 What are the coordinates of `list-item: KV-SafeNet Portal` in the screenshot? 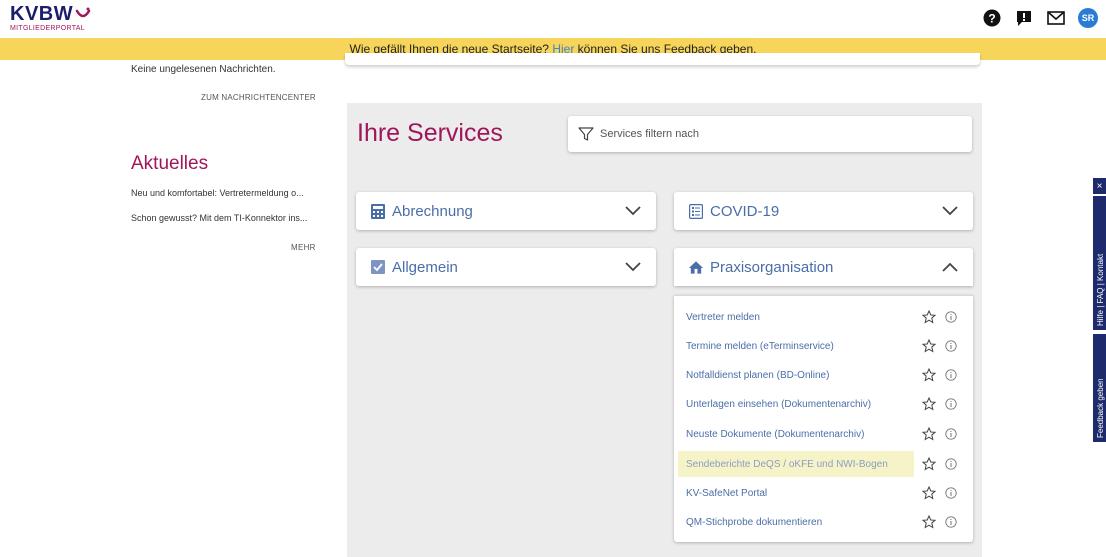 It's located at (796, 493).